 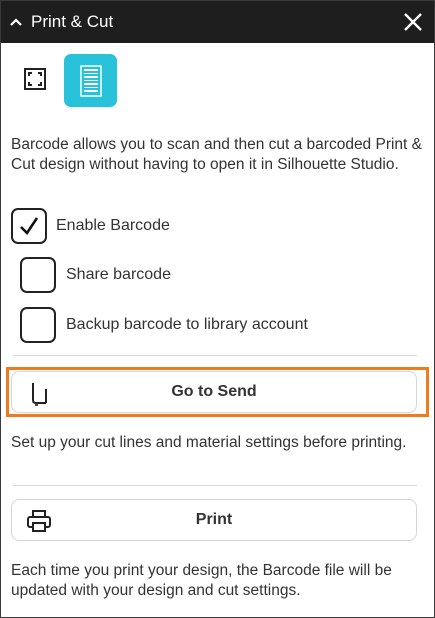 I want to click on chevron-up-icon, so click(x=16, y=22).